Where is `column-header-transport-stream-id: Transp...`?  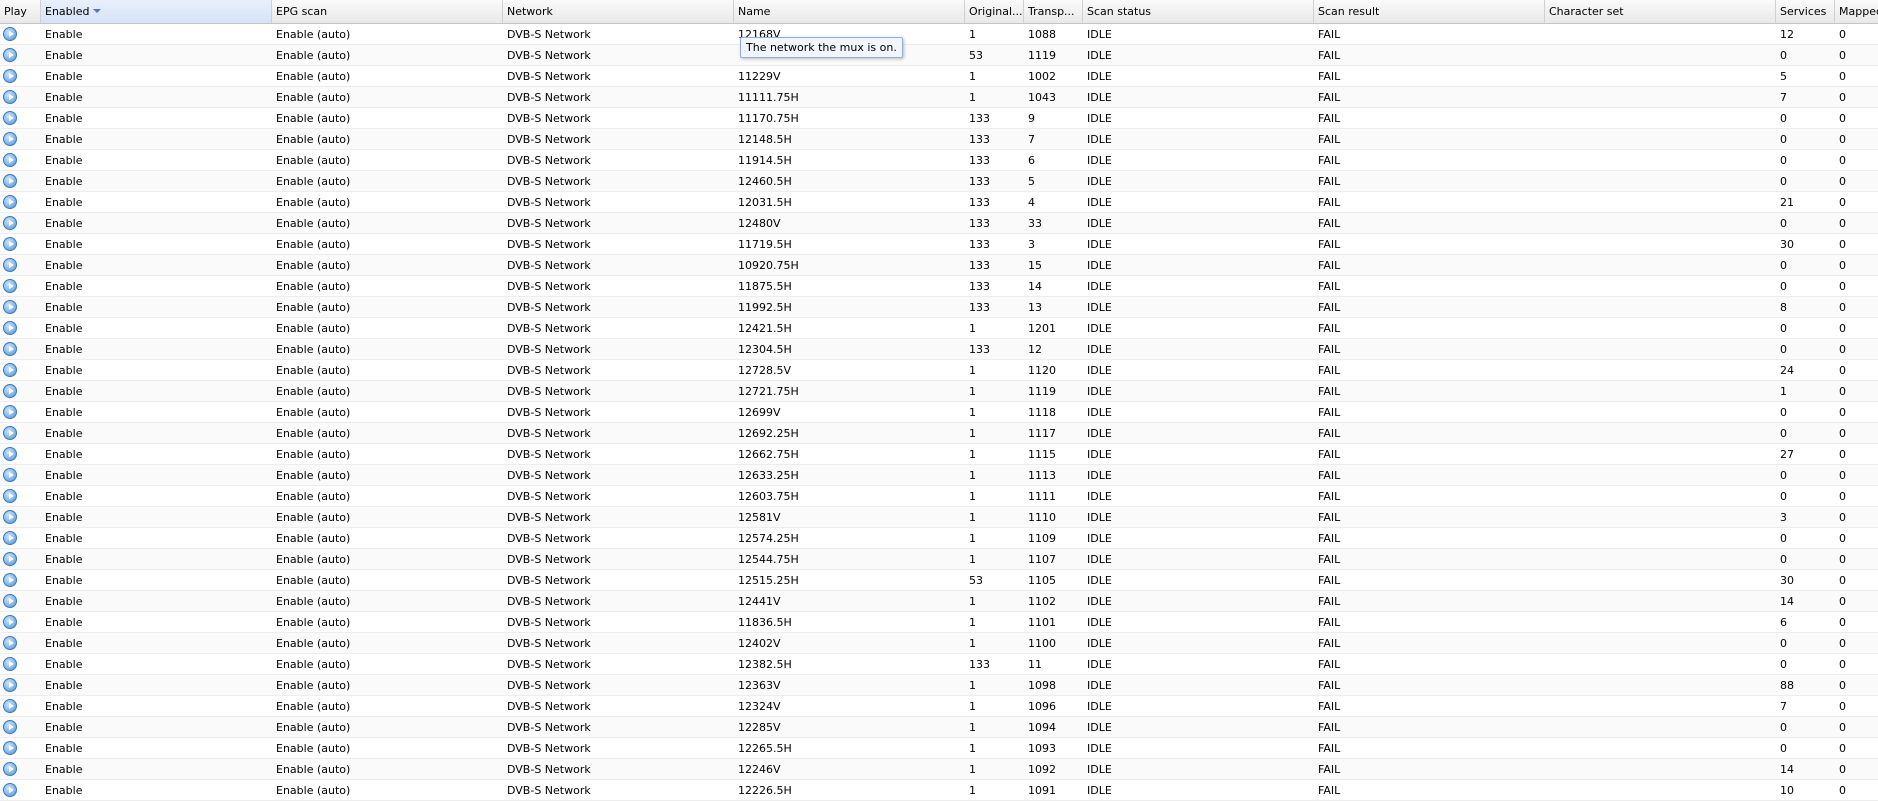 column-header-transport-stream-id: Transp... is located at coordinates (1053, 11).